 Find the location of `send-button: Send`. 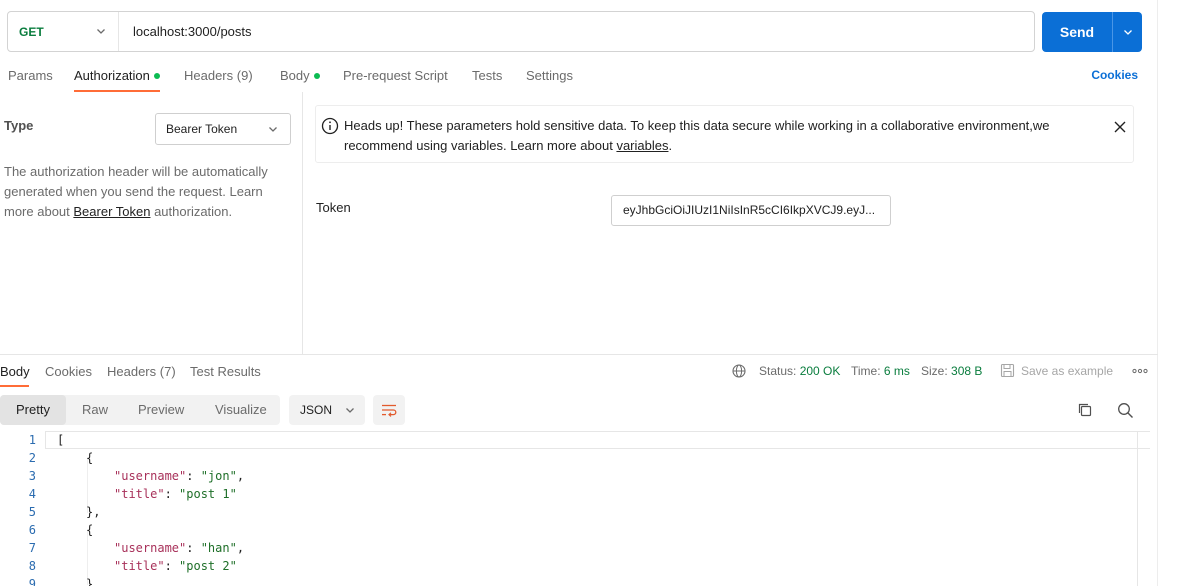

send-button: Send is located at coordinates (1092, 32).